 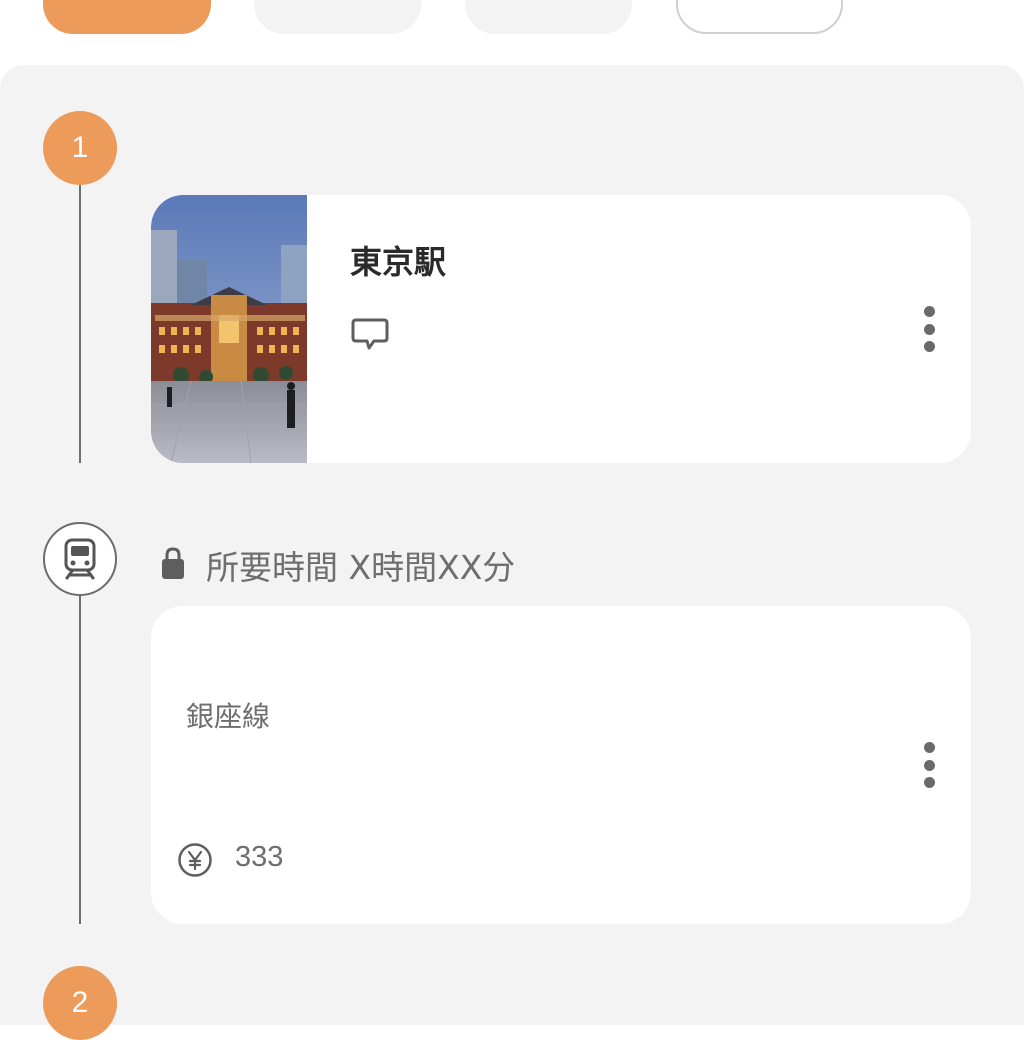 I want to click on travel-duration: 所要時間 X時間XX分, so click(x=361, y=567).